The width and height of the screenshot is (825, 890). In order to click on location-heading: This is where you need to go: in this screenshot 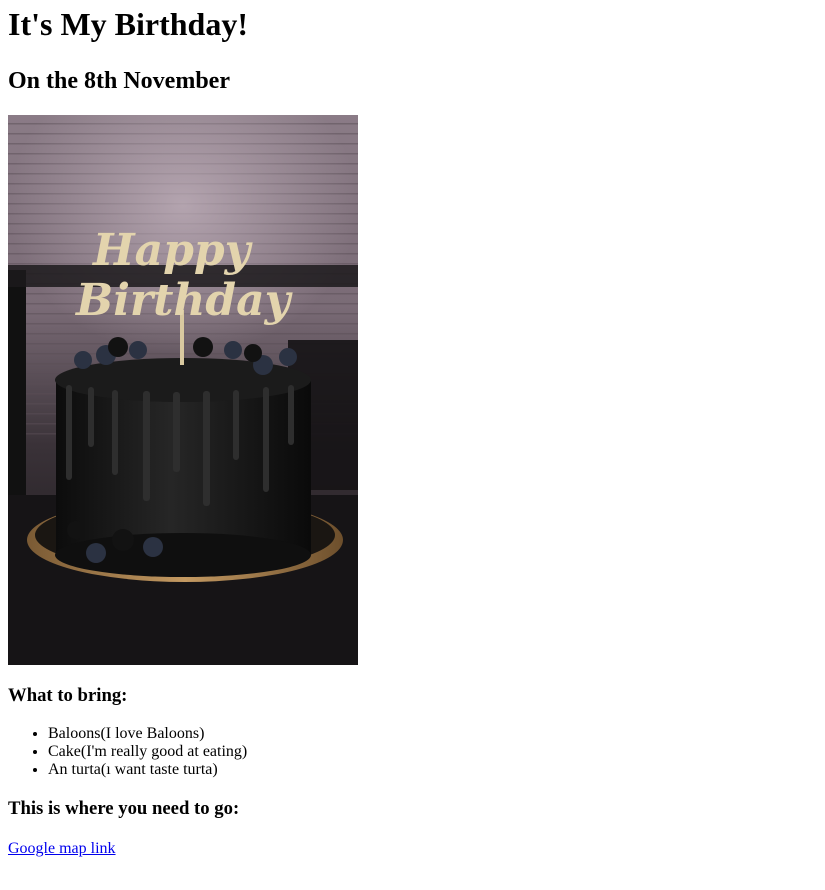, I will do `click(124, 808)`.